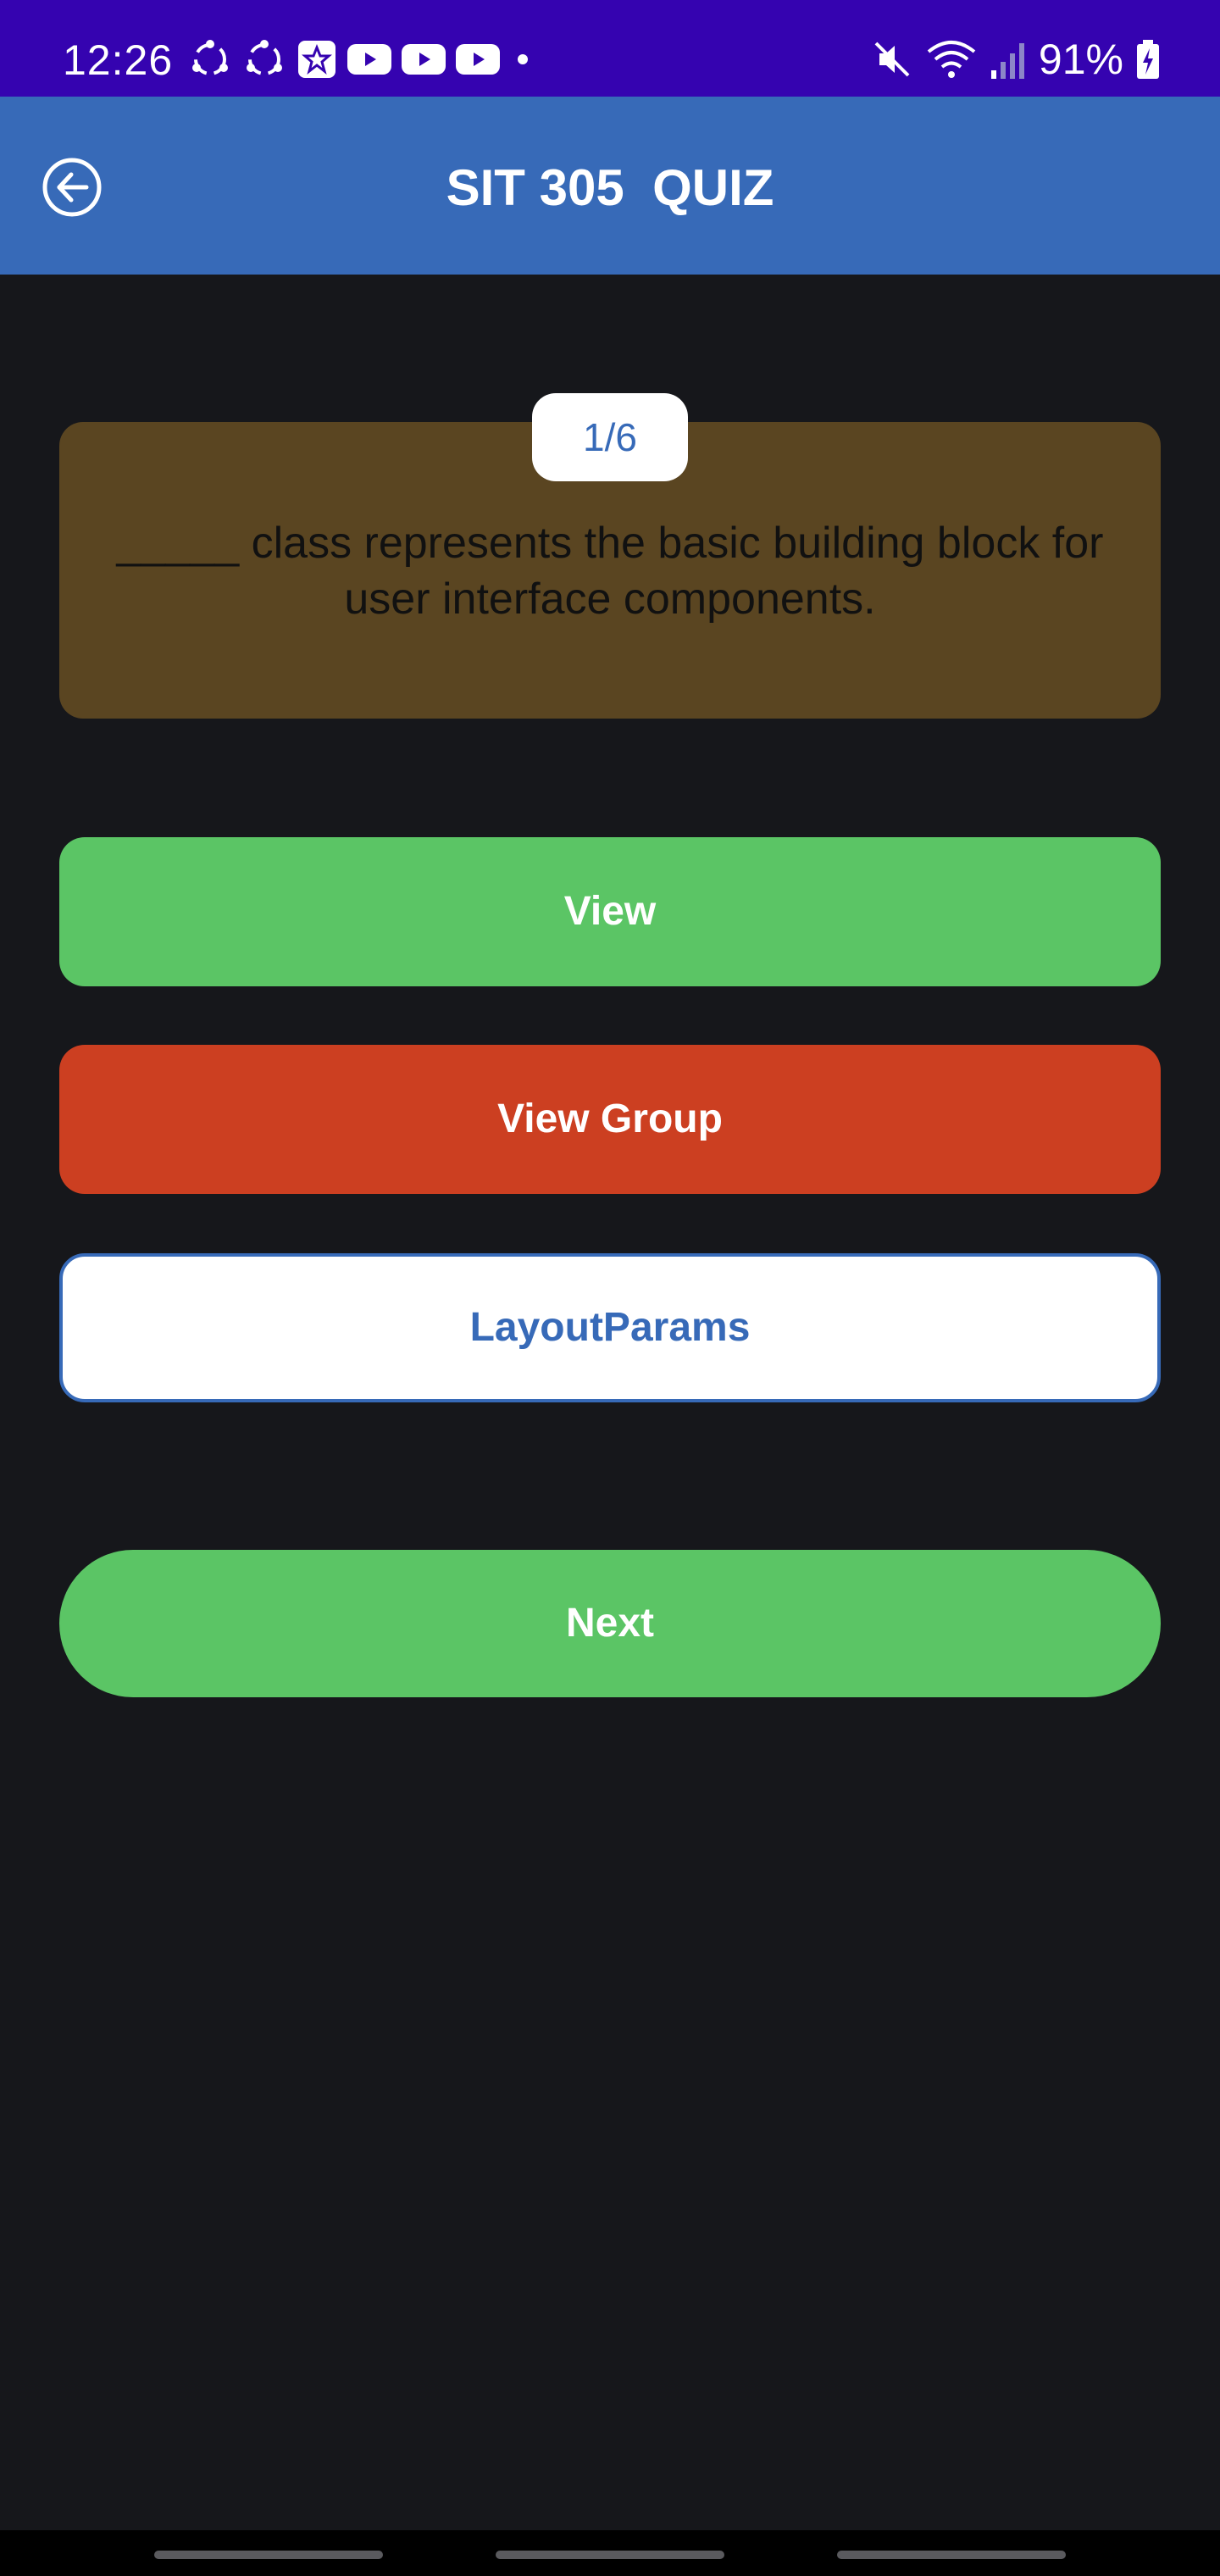  What do you see at coordinates (317, 59) in the screenshot?
I see `star-app-icon` at bounding box center [317, 59].